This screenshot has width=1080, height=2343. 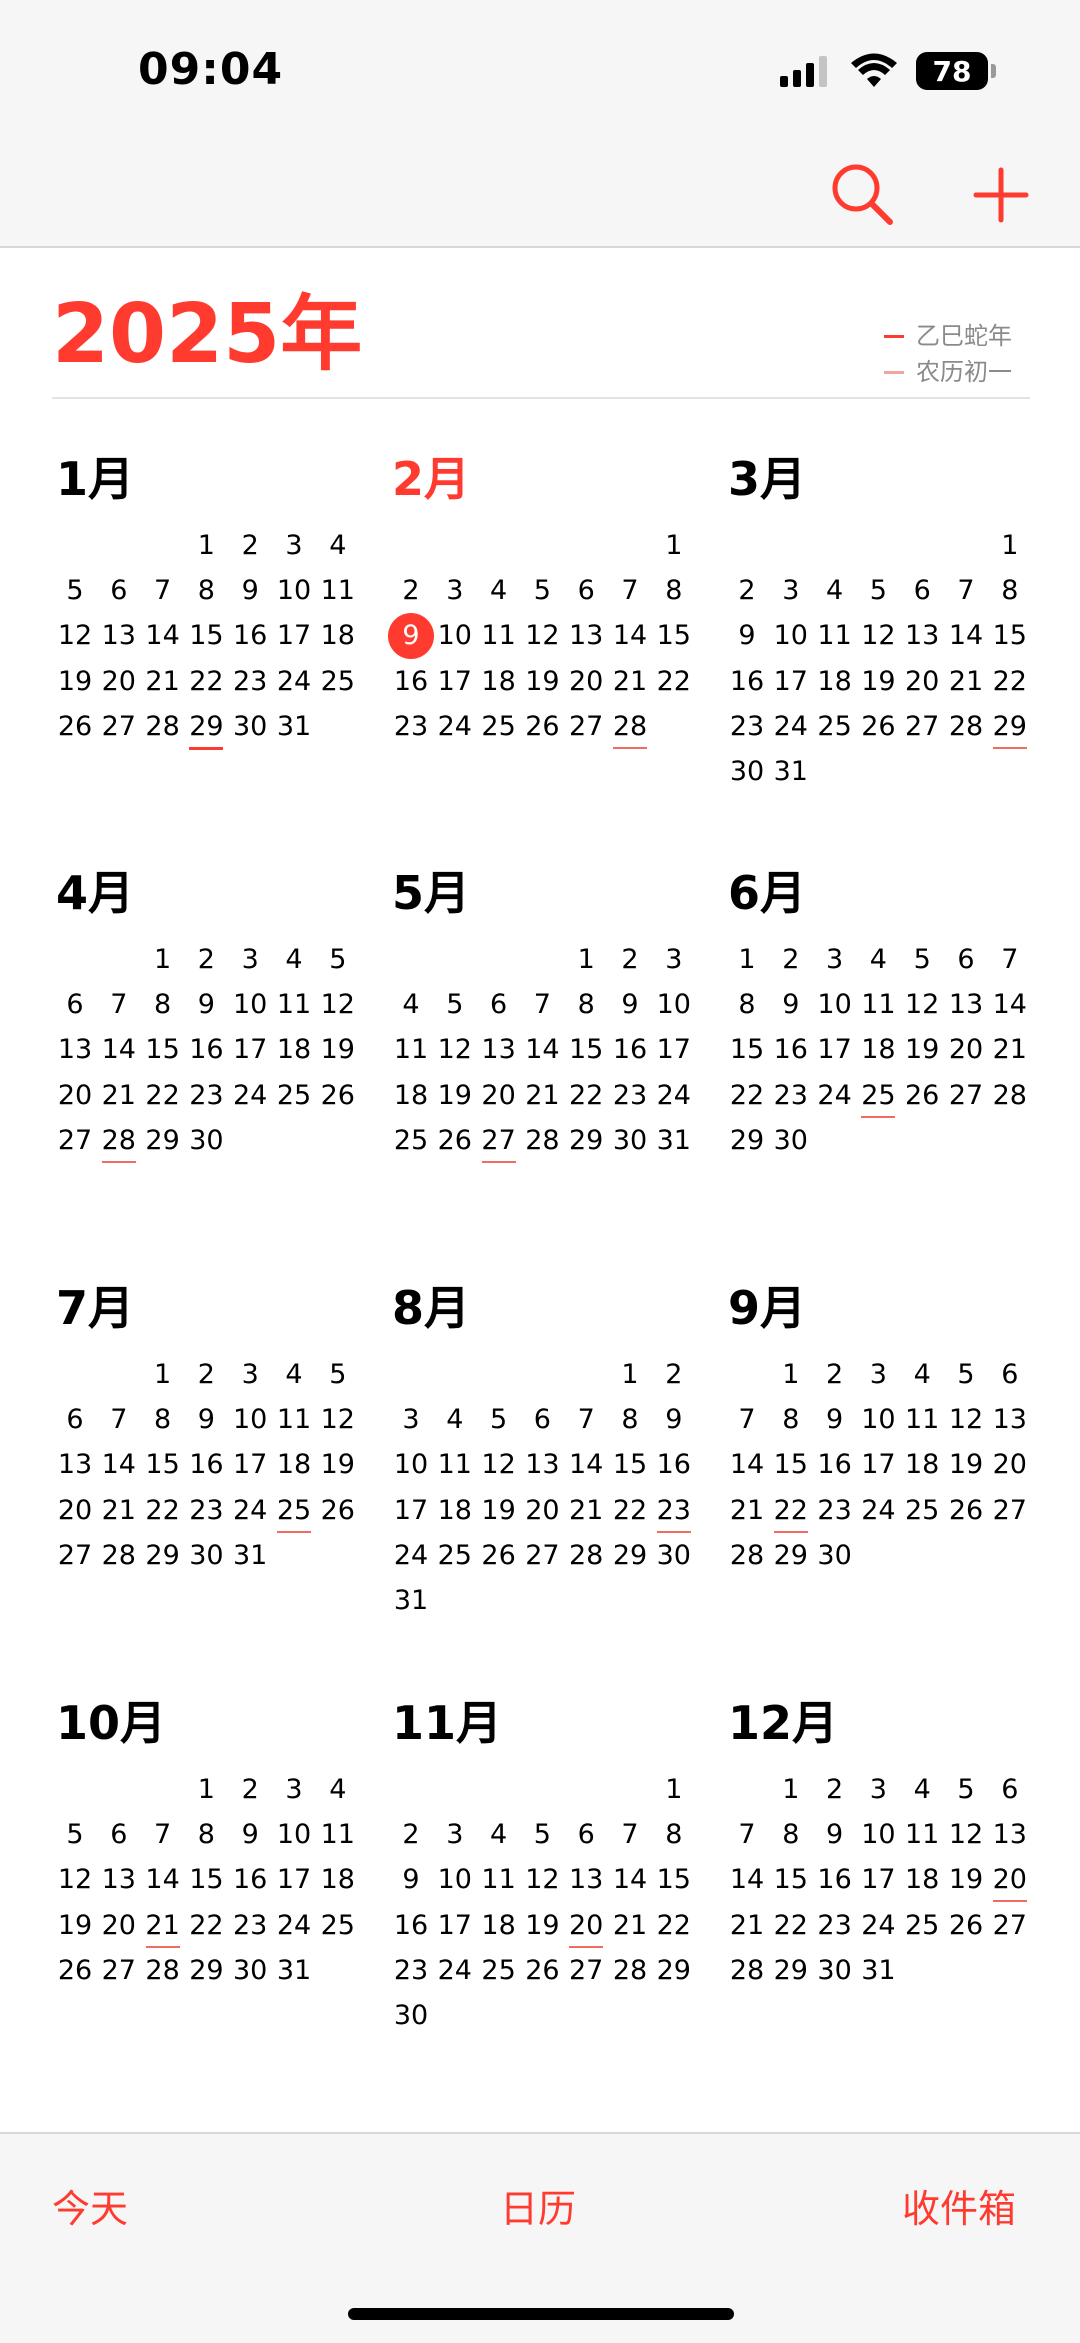 I want to click on day-cell: 12, so click(x=878, y=636).